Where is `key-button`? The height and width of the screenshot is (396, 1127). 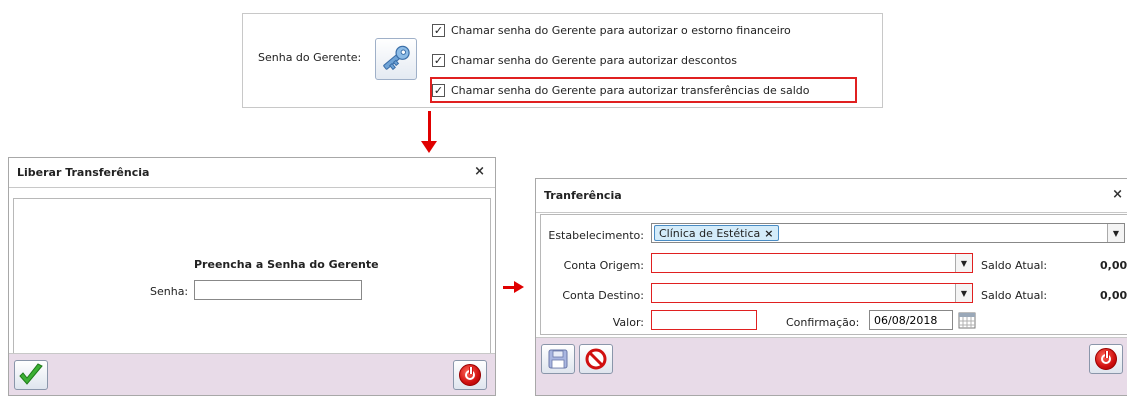 key-button is located at coordinates (396, 59).